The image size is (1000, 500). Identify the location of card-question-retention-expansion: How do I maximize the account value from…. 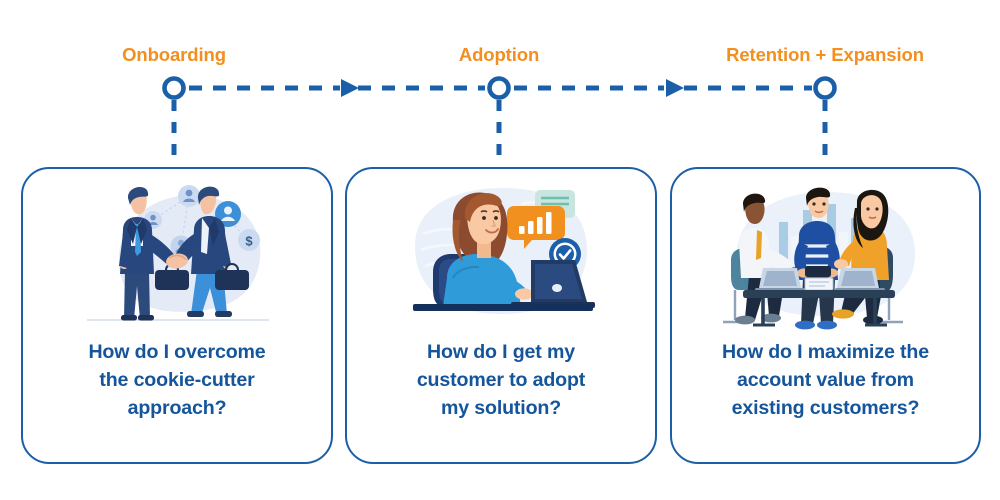
(825, 380).